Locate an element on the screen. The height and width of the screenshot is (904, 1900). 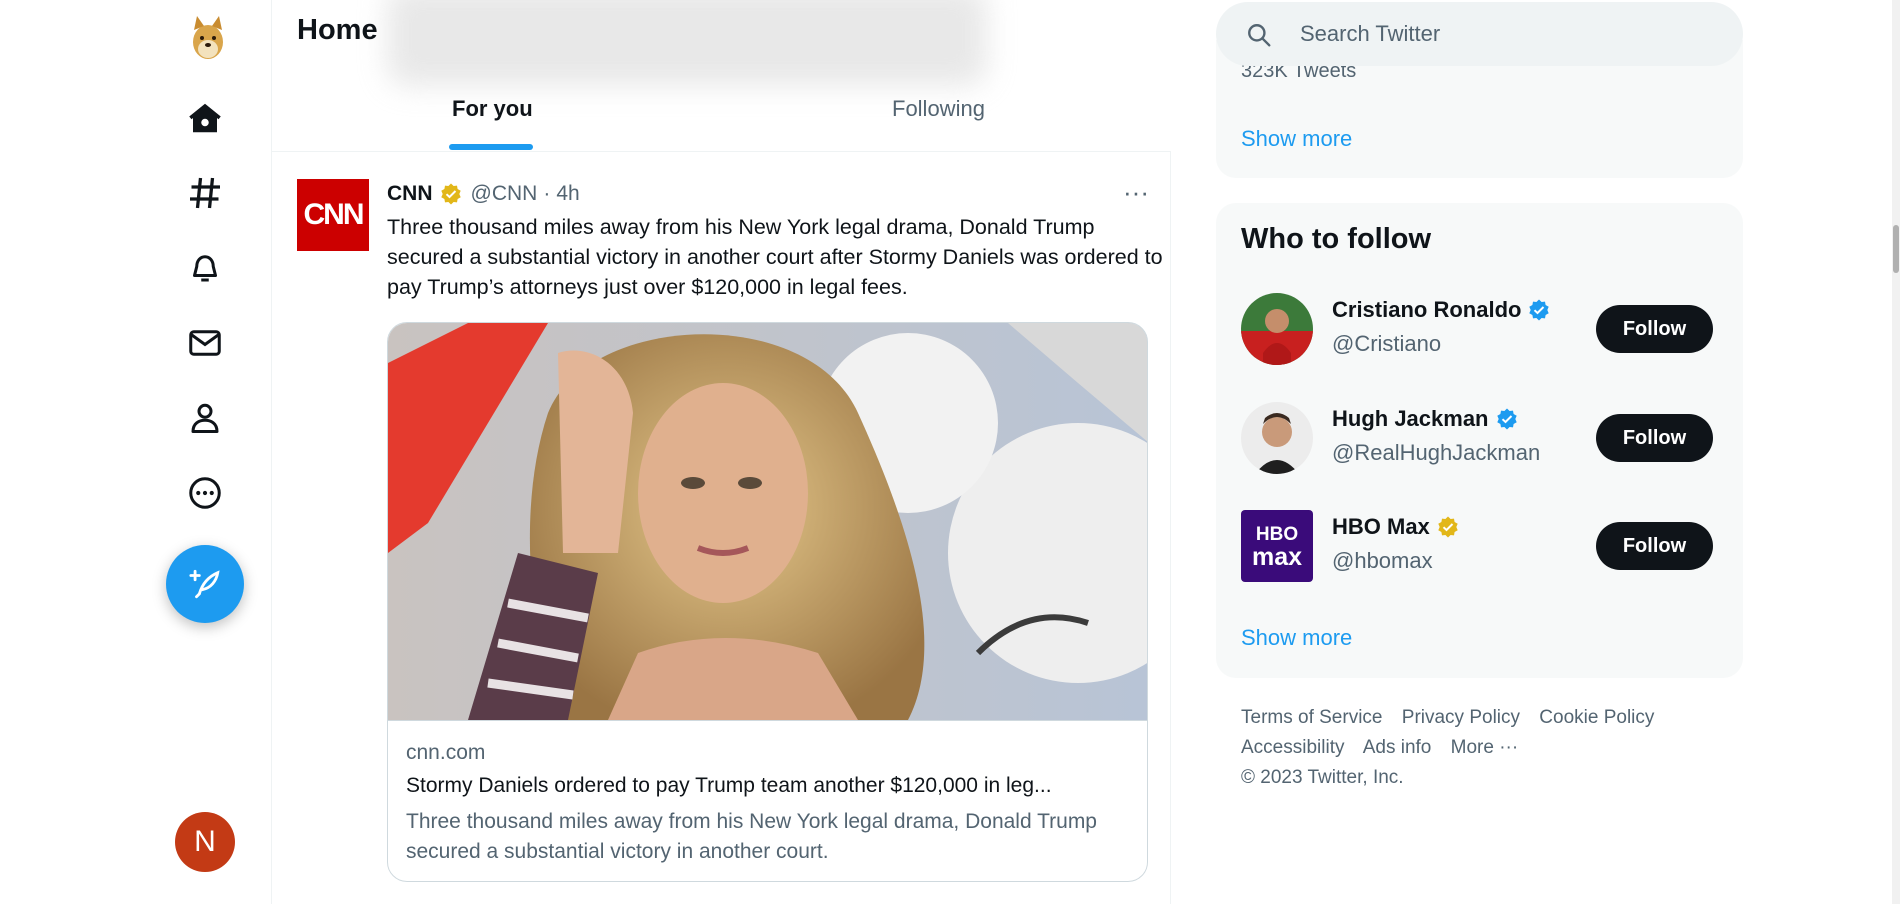
hbo-max-avatar: HBO max is located at coordinates (1277, 546).